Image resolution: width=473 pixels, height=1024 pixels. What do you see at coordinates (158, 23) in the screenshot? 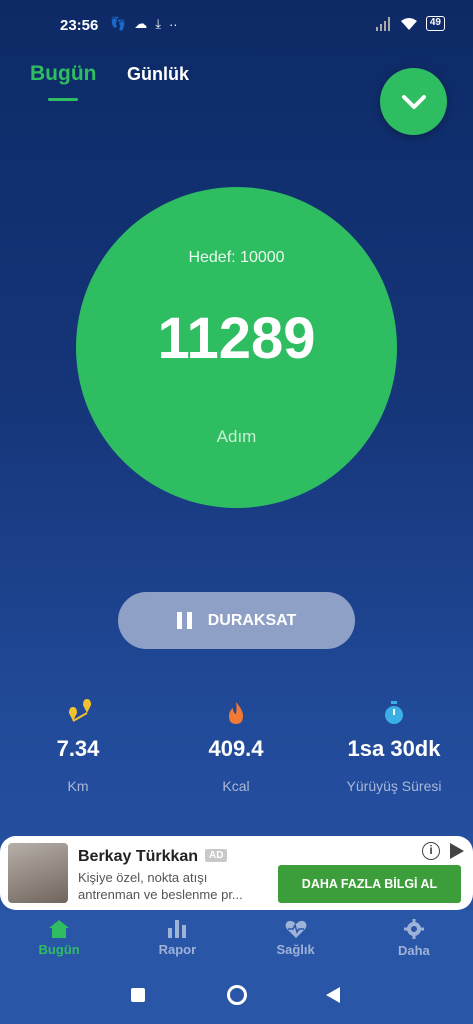
I see `download-icon: ⤓` at bounding box center [158, 23].